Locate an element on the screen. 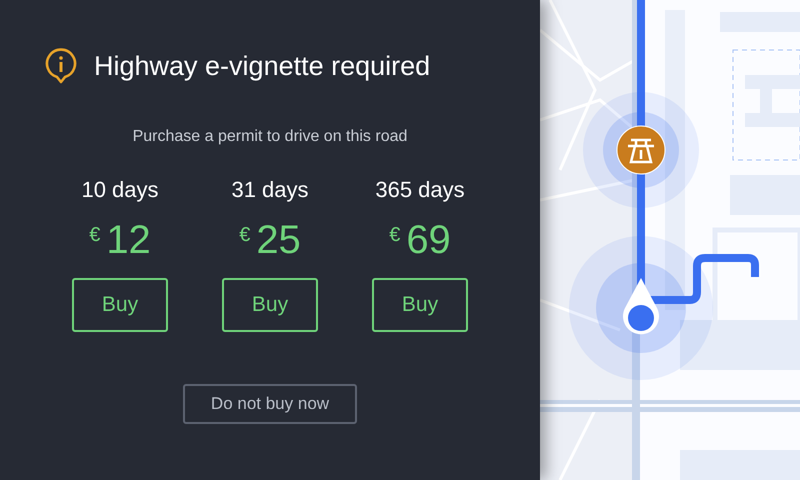  highway-icon is located at coordinates (641, 150).